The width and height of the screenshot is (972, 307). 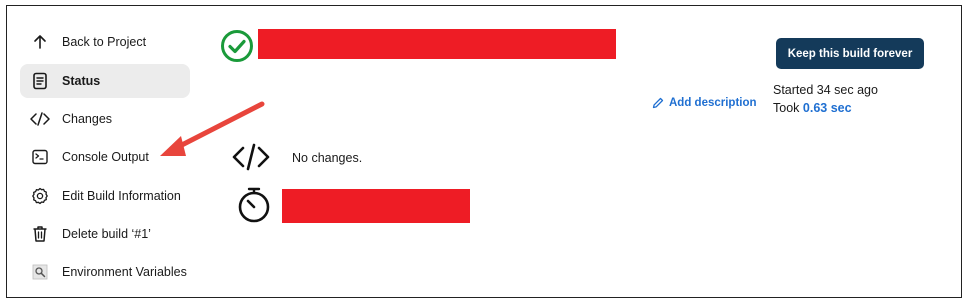 I want to click on sidebar-item-edit-build-information: Edit Build Information, so click(x=105, y=196).